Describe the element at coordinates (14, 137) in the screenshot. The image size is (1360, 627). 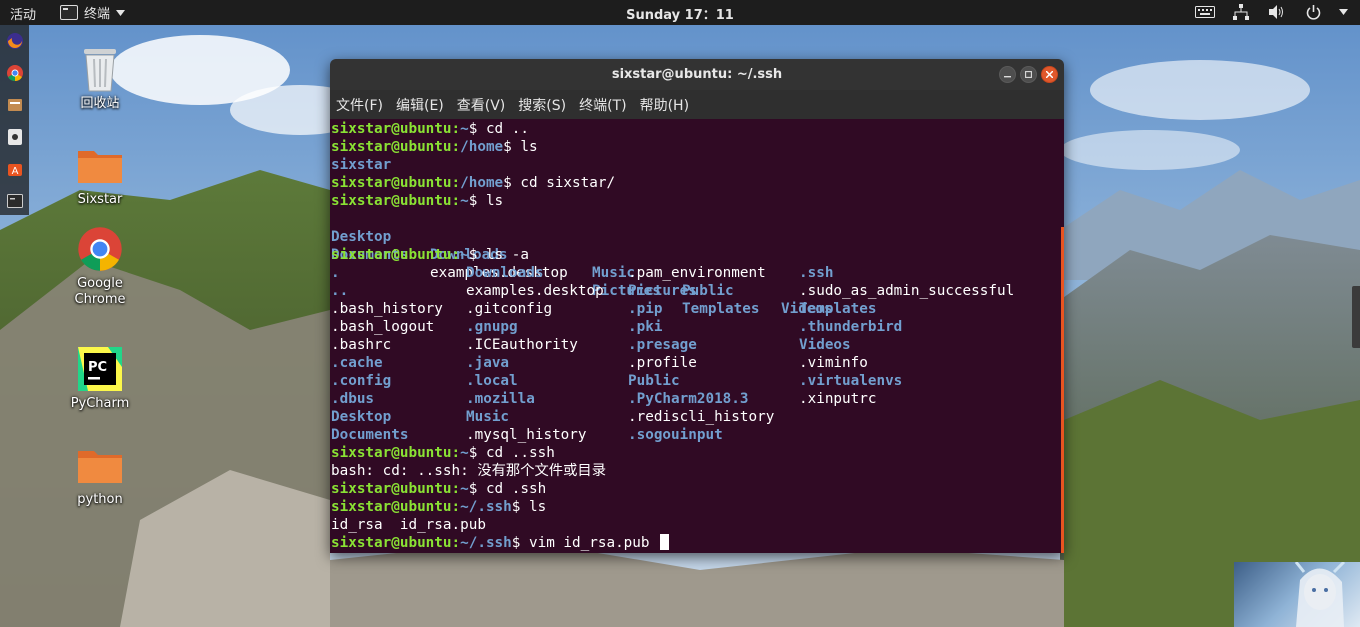
I see `rhythmbox-icon` at that location.